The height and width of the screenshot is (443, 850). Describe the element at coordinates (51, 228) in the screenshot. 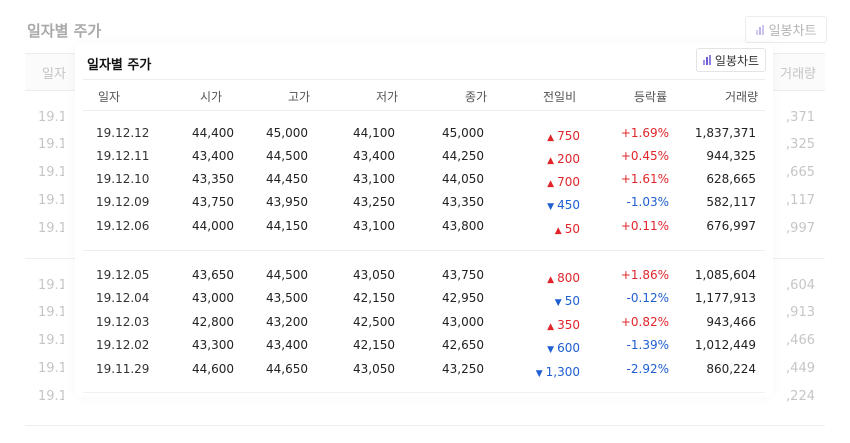

I see `background-row-date: 19.12.06` at that location.